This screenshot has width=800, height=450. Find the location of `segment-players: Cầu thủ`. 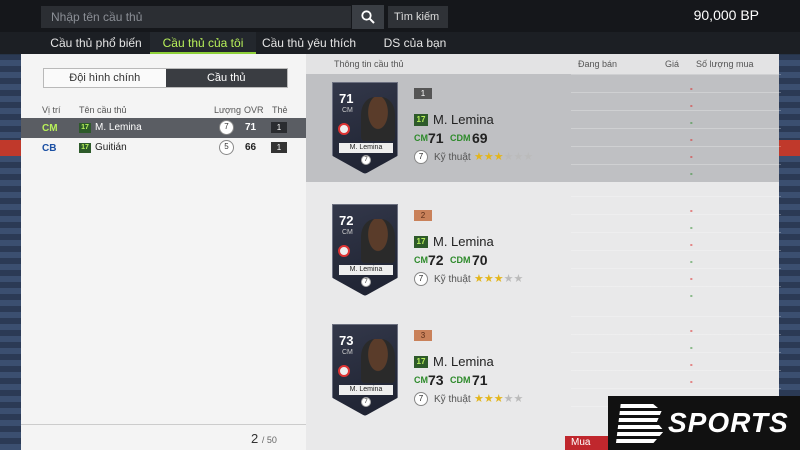

segment-players: Cầu thủ is located at coordinates (226, 78).